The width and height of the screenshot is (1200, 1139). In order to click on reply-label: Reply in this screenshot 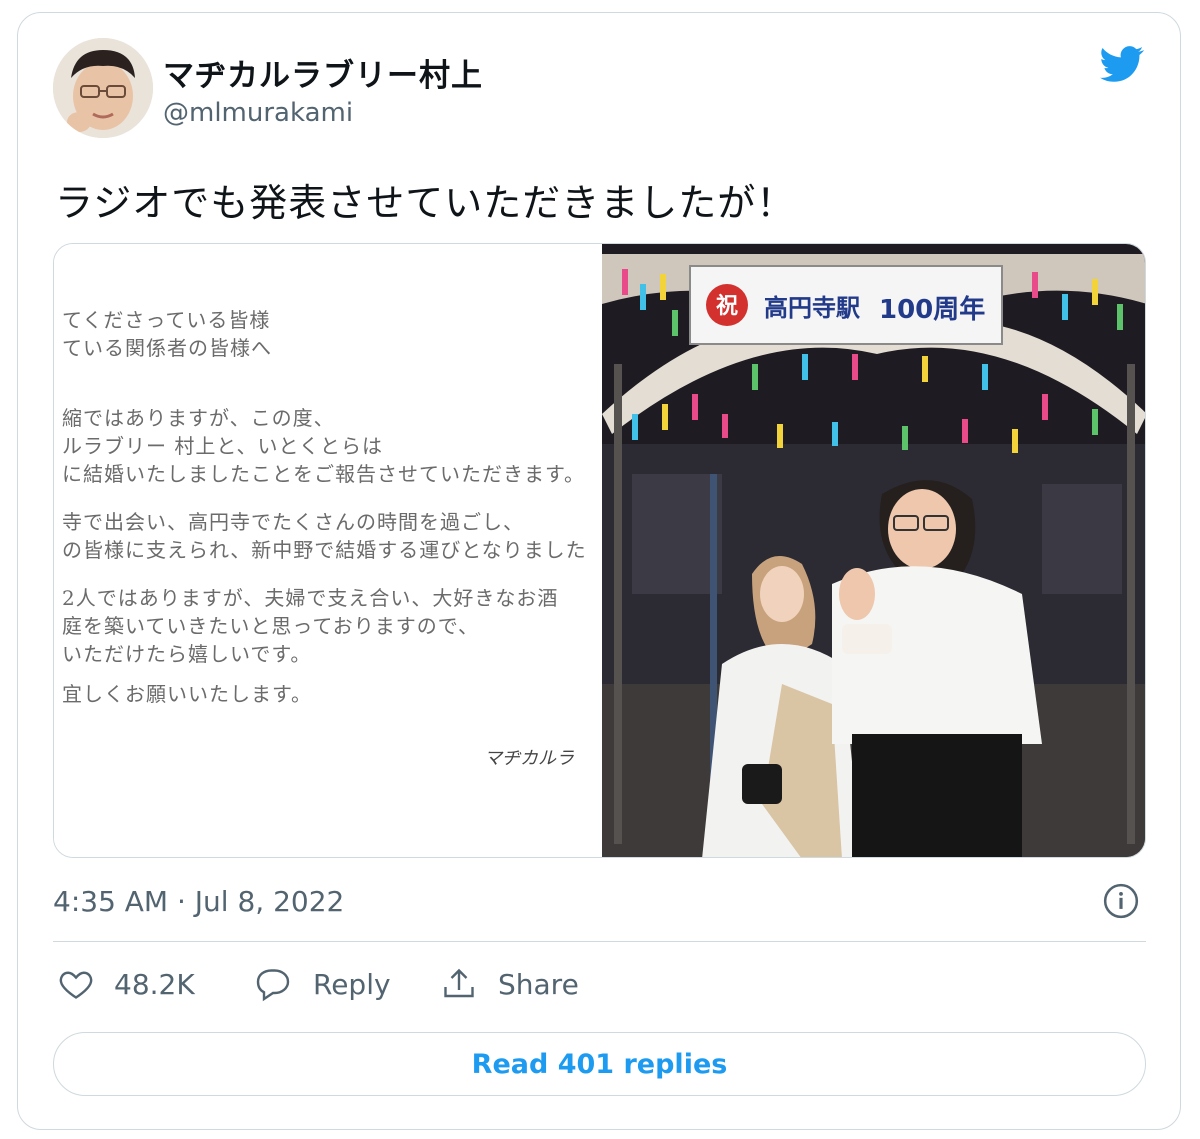, I will do `click(352, 984)`.